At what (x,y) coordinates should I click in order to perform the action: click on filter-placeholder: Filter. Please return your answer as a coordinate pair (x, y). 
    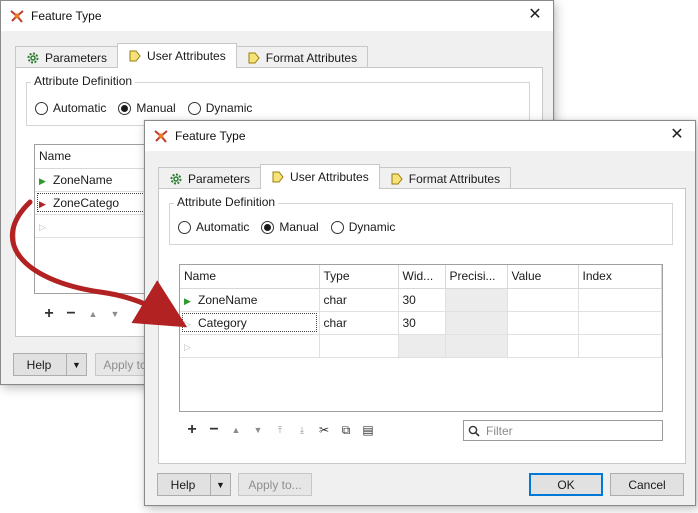
    Looking at the image, I should click on (499, 430).